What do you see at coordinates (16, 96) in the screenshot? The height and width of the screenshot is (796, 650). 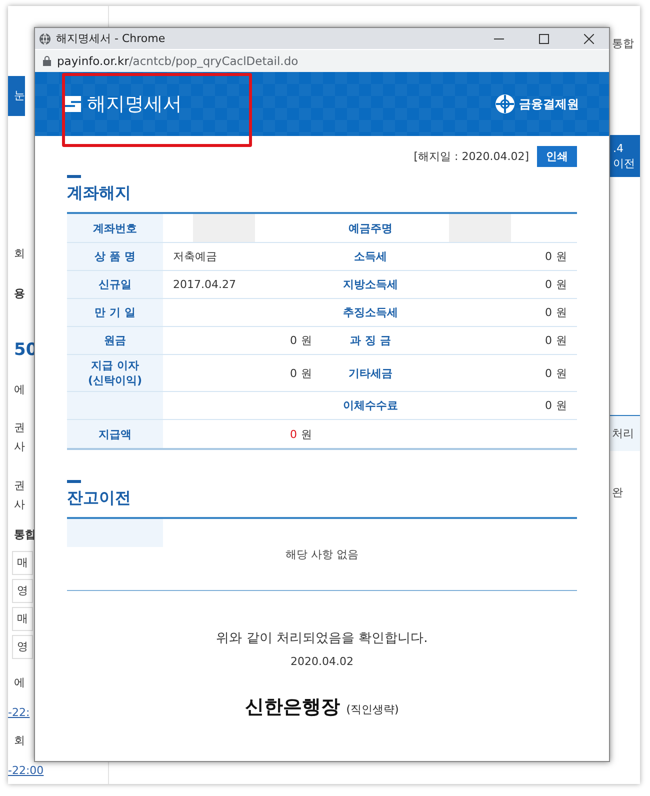 I see `page-text: 눈` at bounding box center [16, 96].